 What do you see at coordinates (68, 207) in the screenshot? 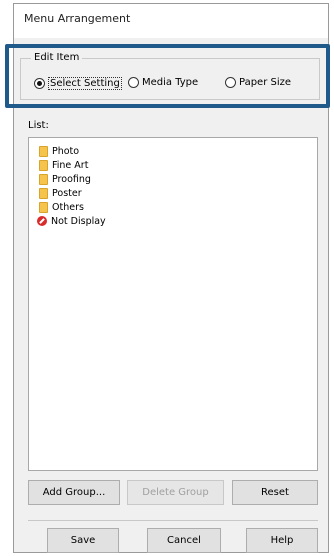
I see `list-item-label: Others` at bounding box center [68, 207].